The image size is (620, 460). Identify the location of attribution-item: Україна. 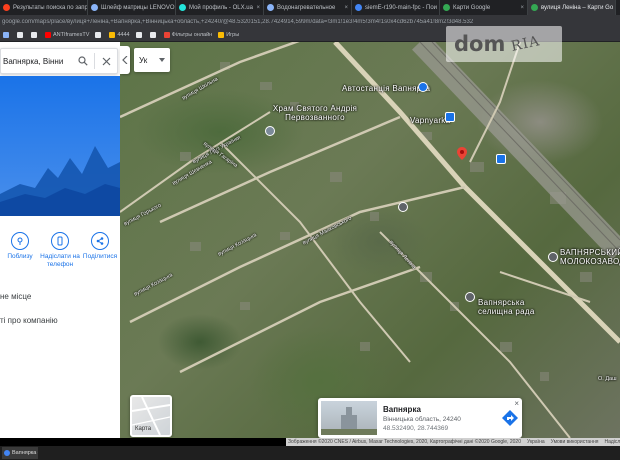
(536, 442).